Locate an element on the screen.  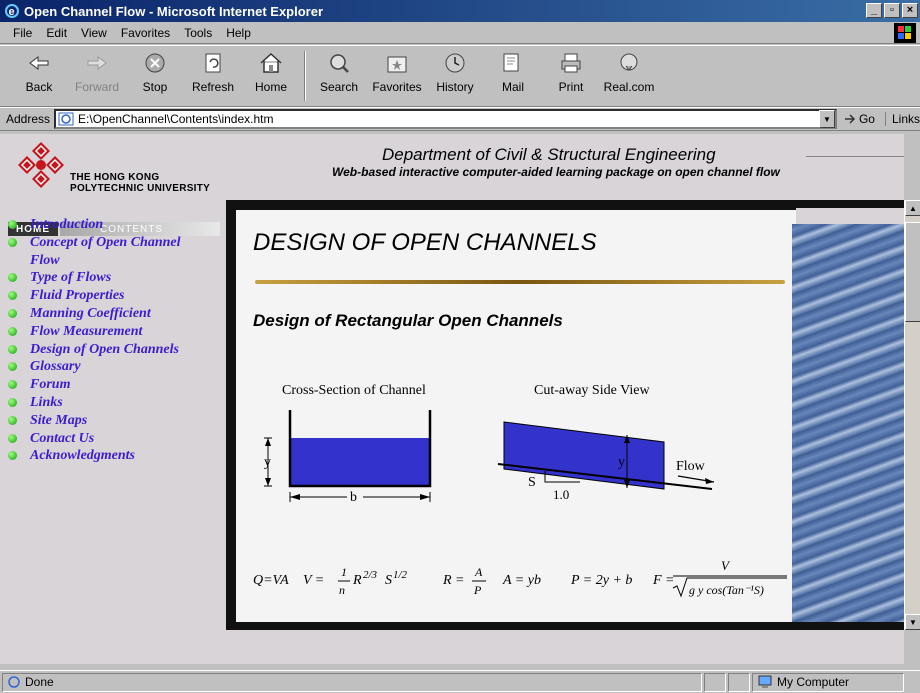
menu-view: View is located at coordinates (94, 33).